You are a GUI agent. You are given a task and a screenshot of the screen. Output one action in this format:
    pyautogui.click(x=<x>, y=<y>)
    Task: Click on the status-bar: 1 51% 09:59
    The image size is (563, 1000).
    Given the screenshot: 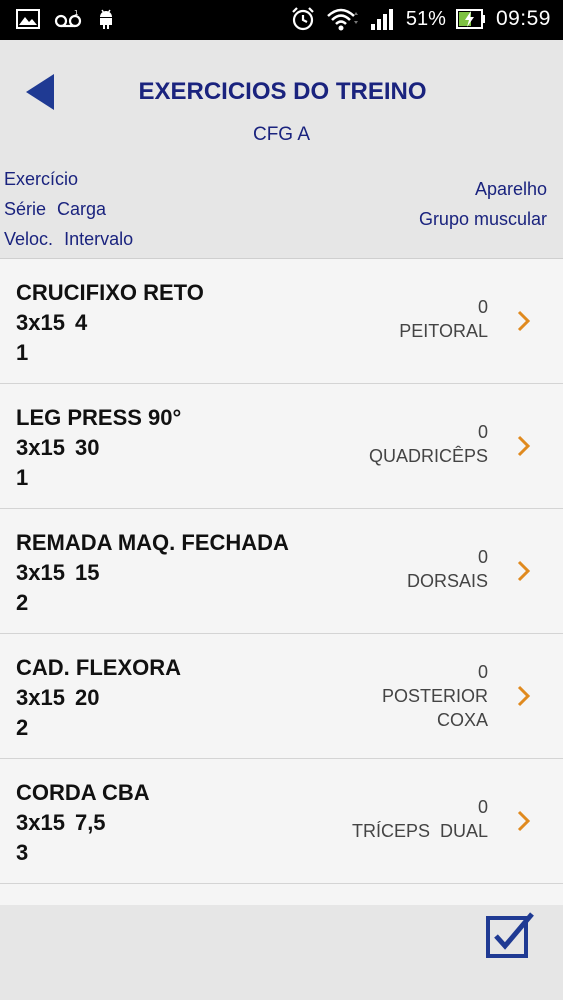 What is the action you would take?
    pyautogui.click(x=281, y=20)
    